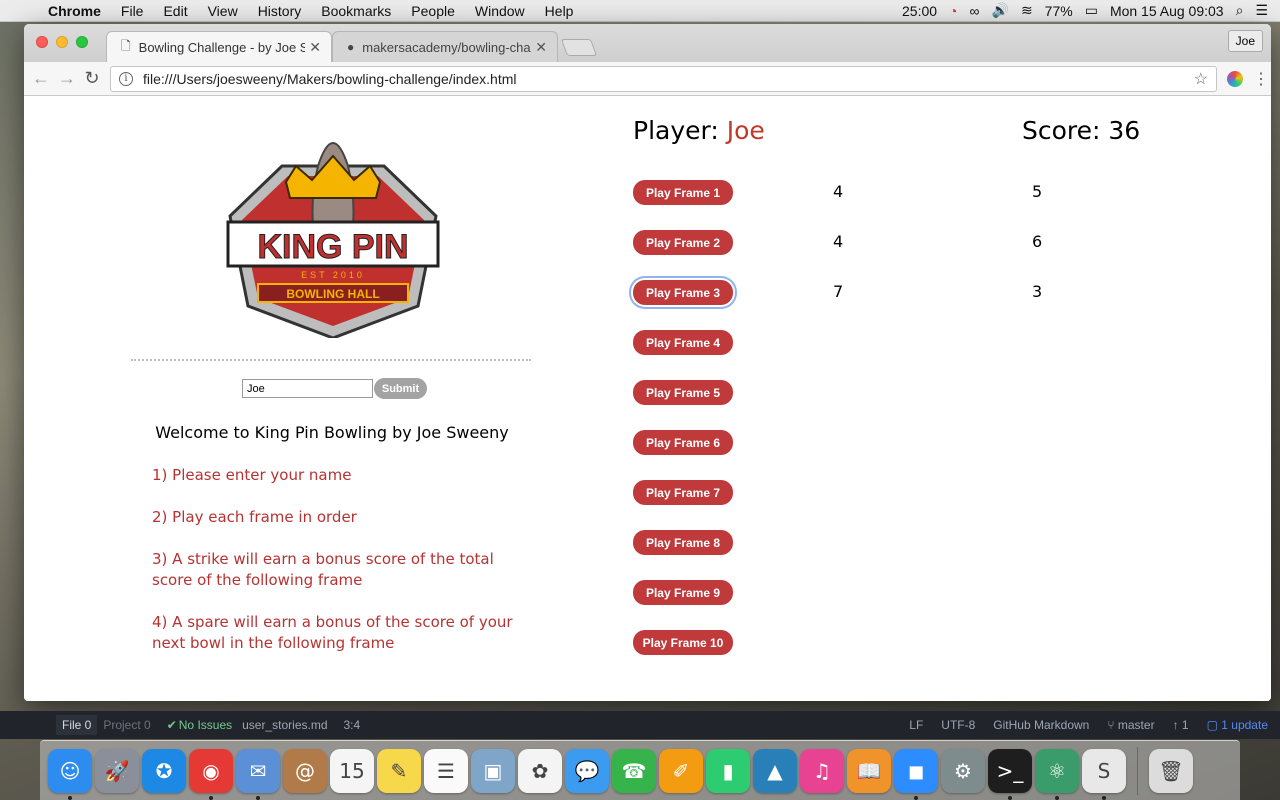  Describe the element at coordinates (916, 774) in the screenshot. I see `zoom-icon: ◼` at that location.